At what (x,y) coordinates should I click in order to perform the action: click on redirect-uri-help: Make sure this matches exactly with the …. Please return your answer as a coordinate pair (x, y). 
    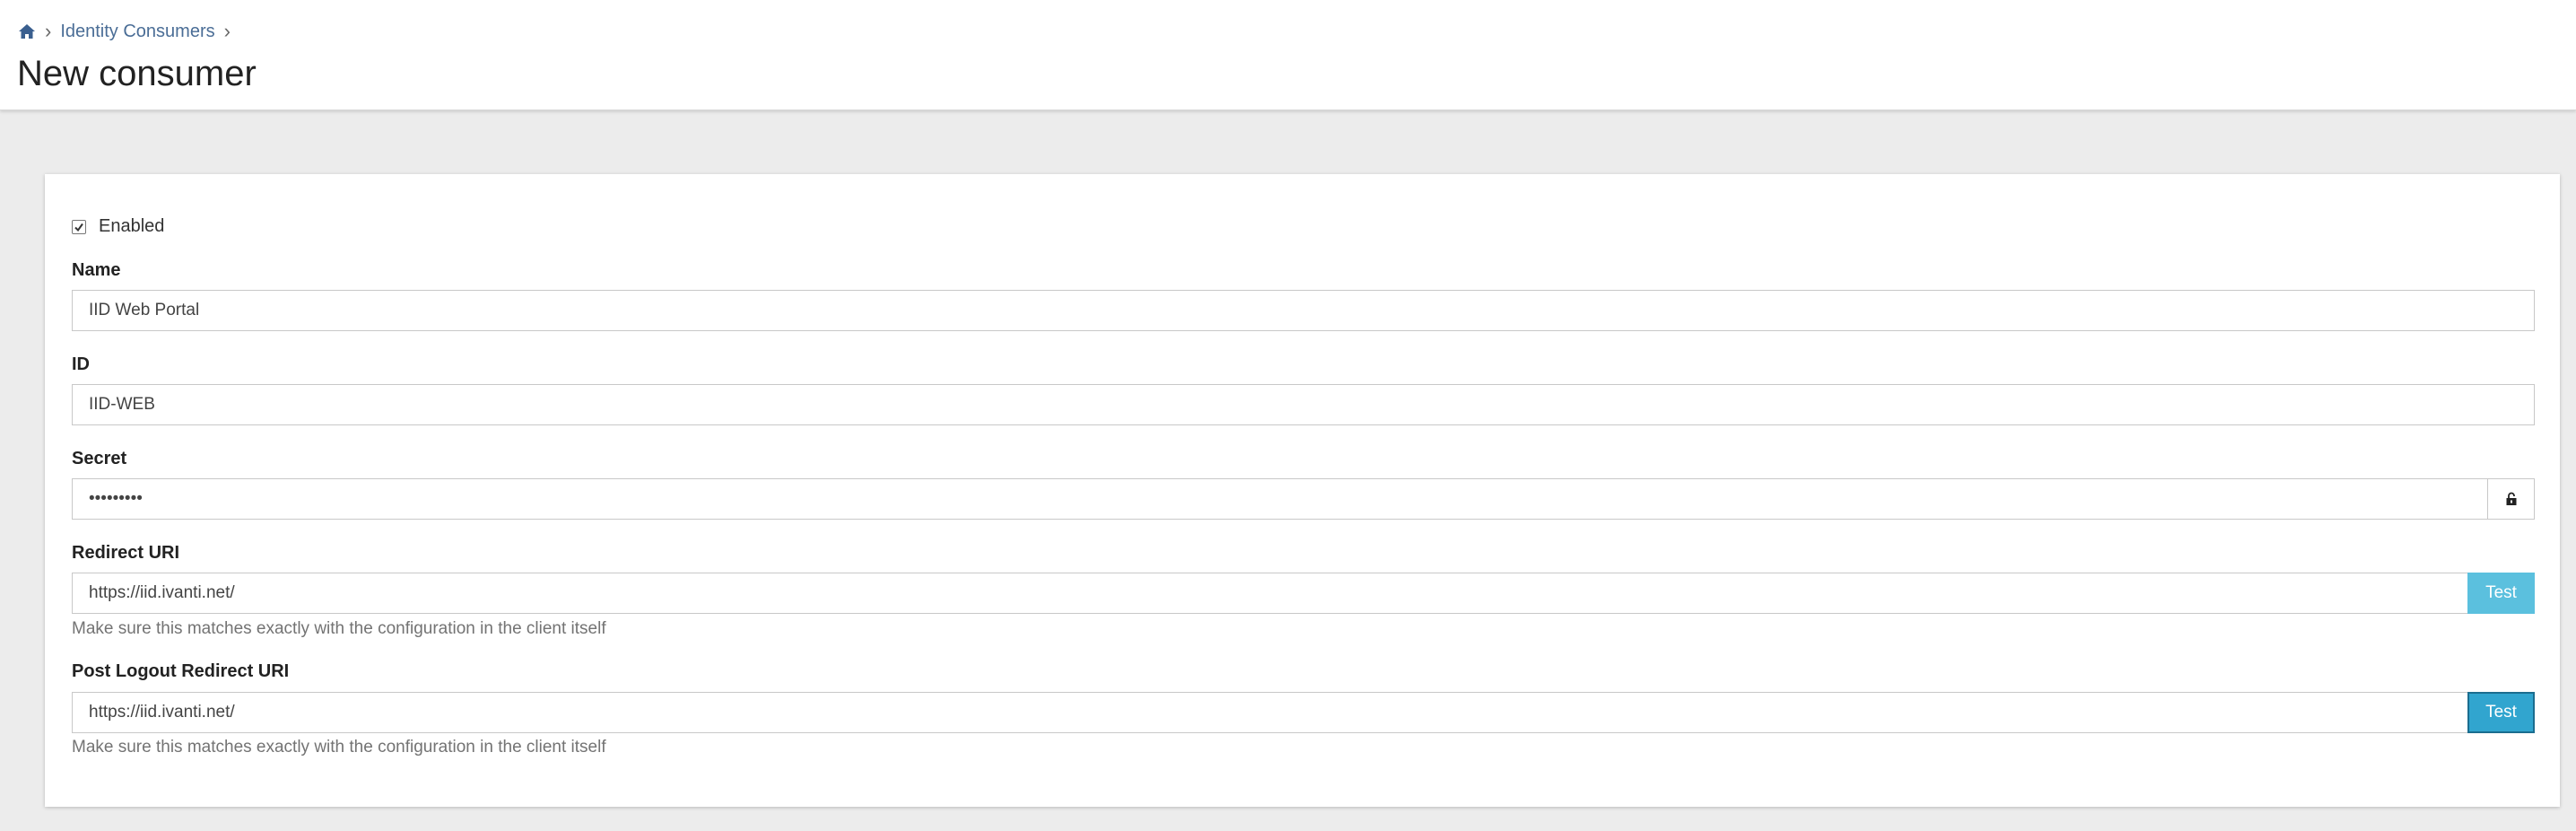
    Looking at the image, I should click on (339, 628).